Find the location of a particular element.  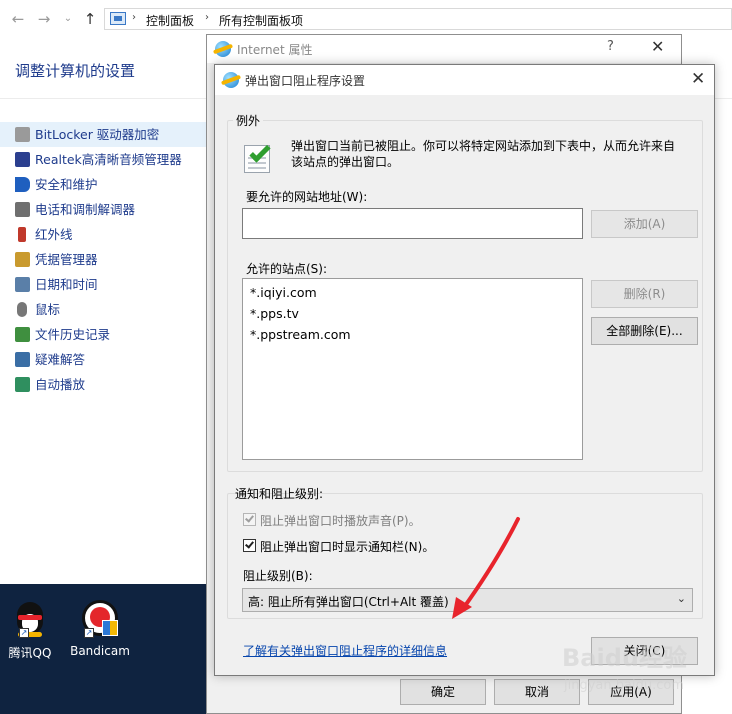

allowed-sites-label: 允许的站点(S): is located at coordinates (287, 269).